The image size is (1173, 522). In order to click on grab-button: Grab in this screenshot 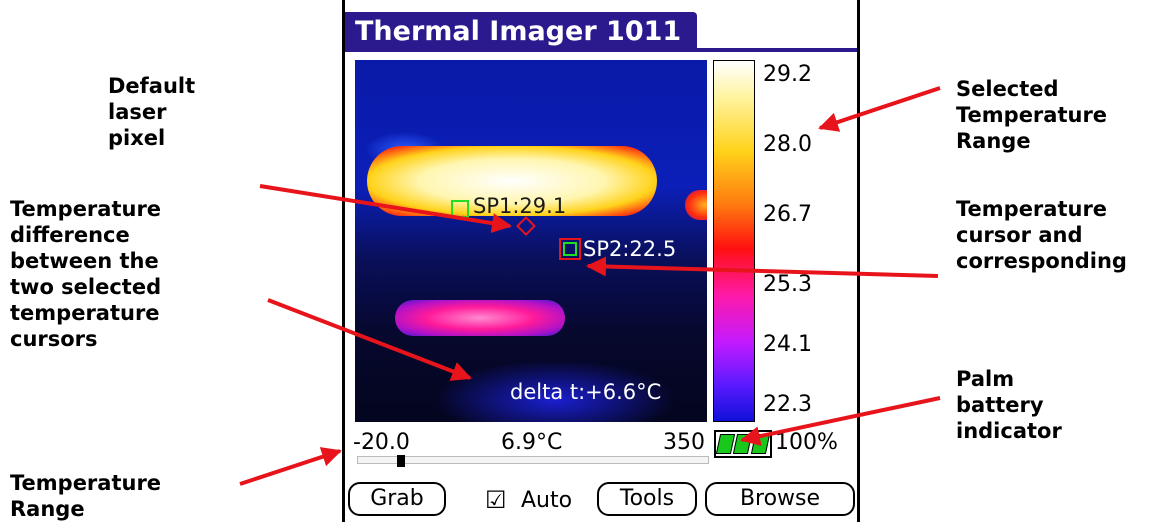, I will do `click(397, 499)`.